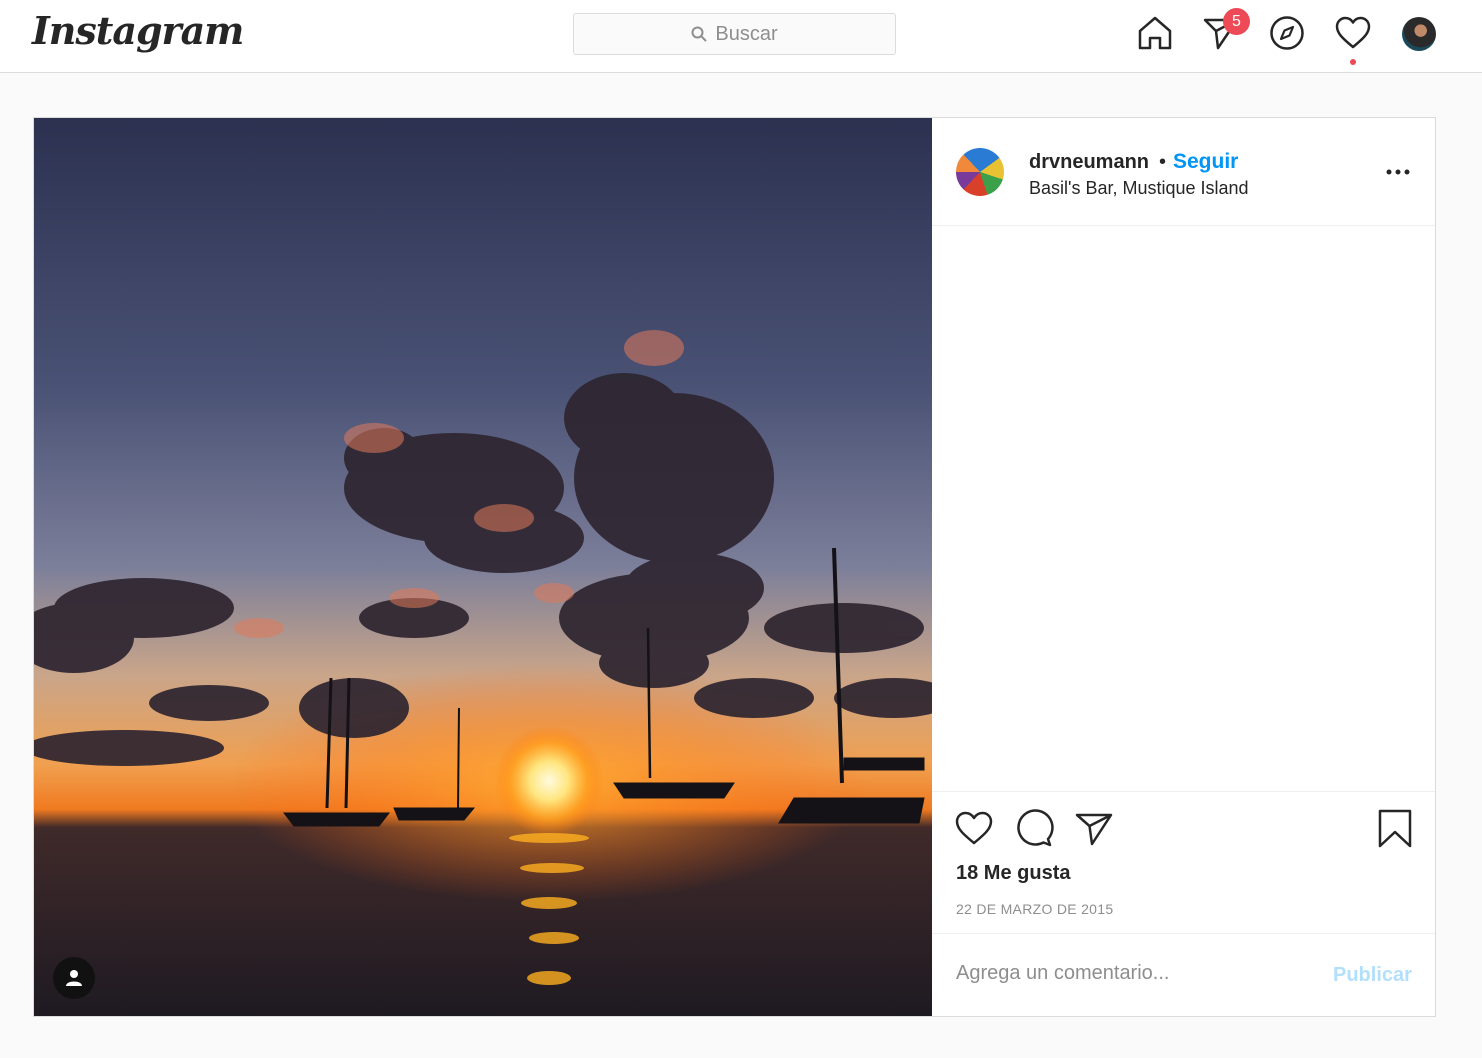 The height and width of the screenshot is (1058, 1482). I want to click on comment-icon, so click(1034, 828).